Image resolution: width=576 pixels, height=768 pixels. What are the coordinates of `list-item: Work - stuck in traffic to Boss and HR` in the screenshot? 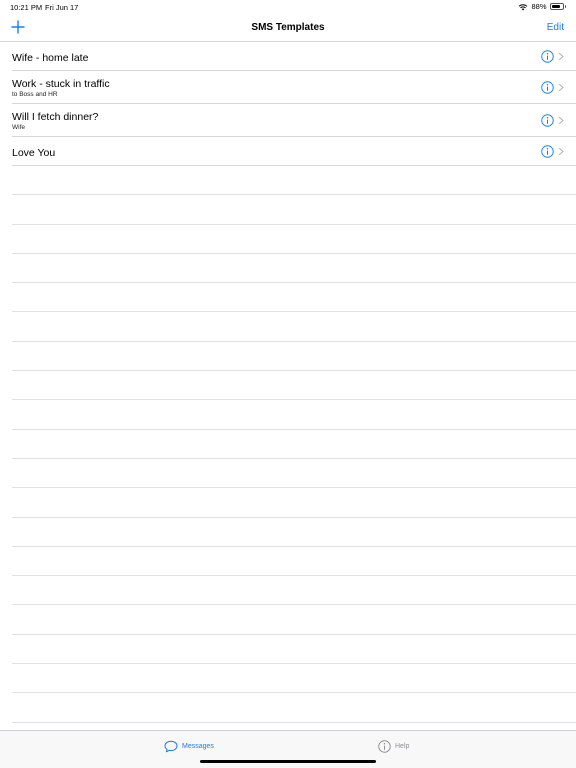 It's located at (294, 87).